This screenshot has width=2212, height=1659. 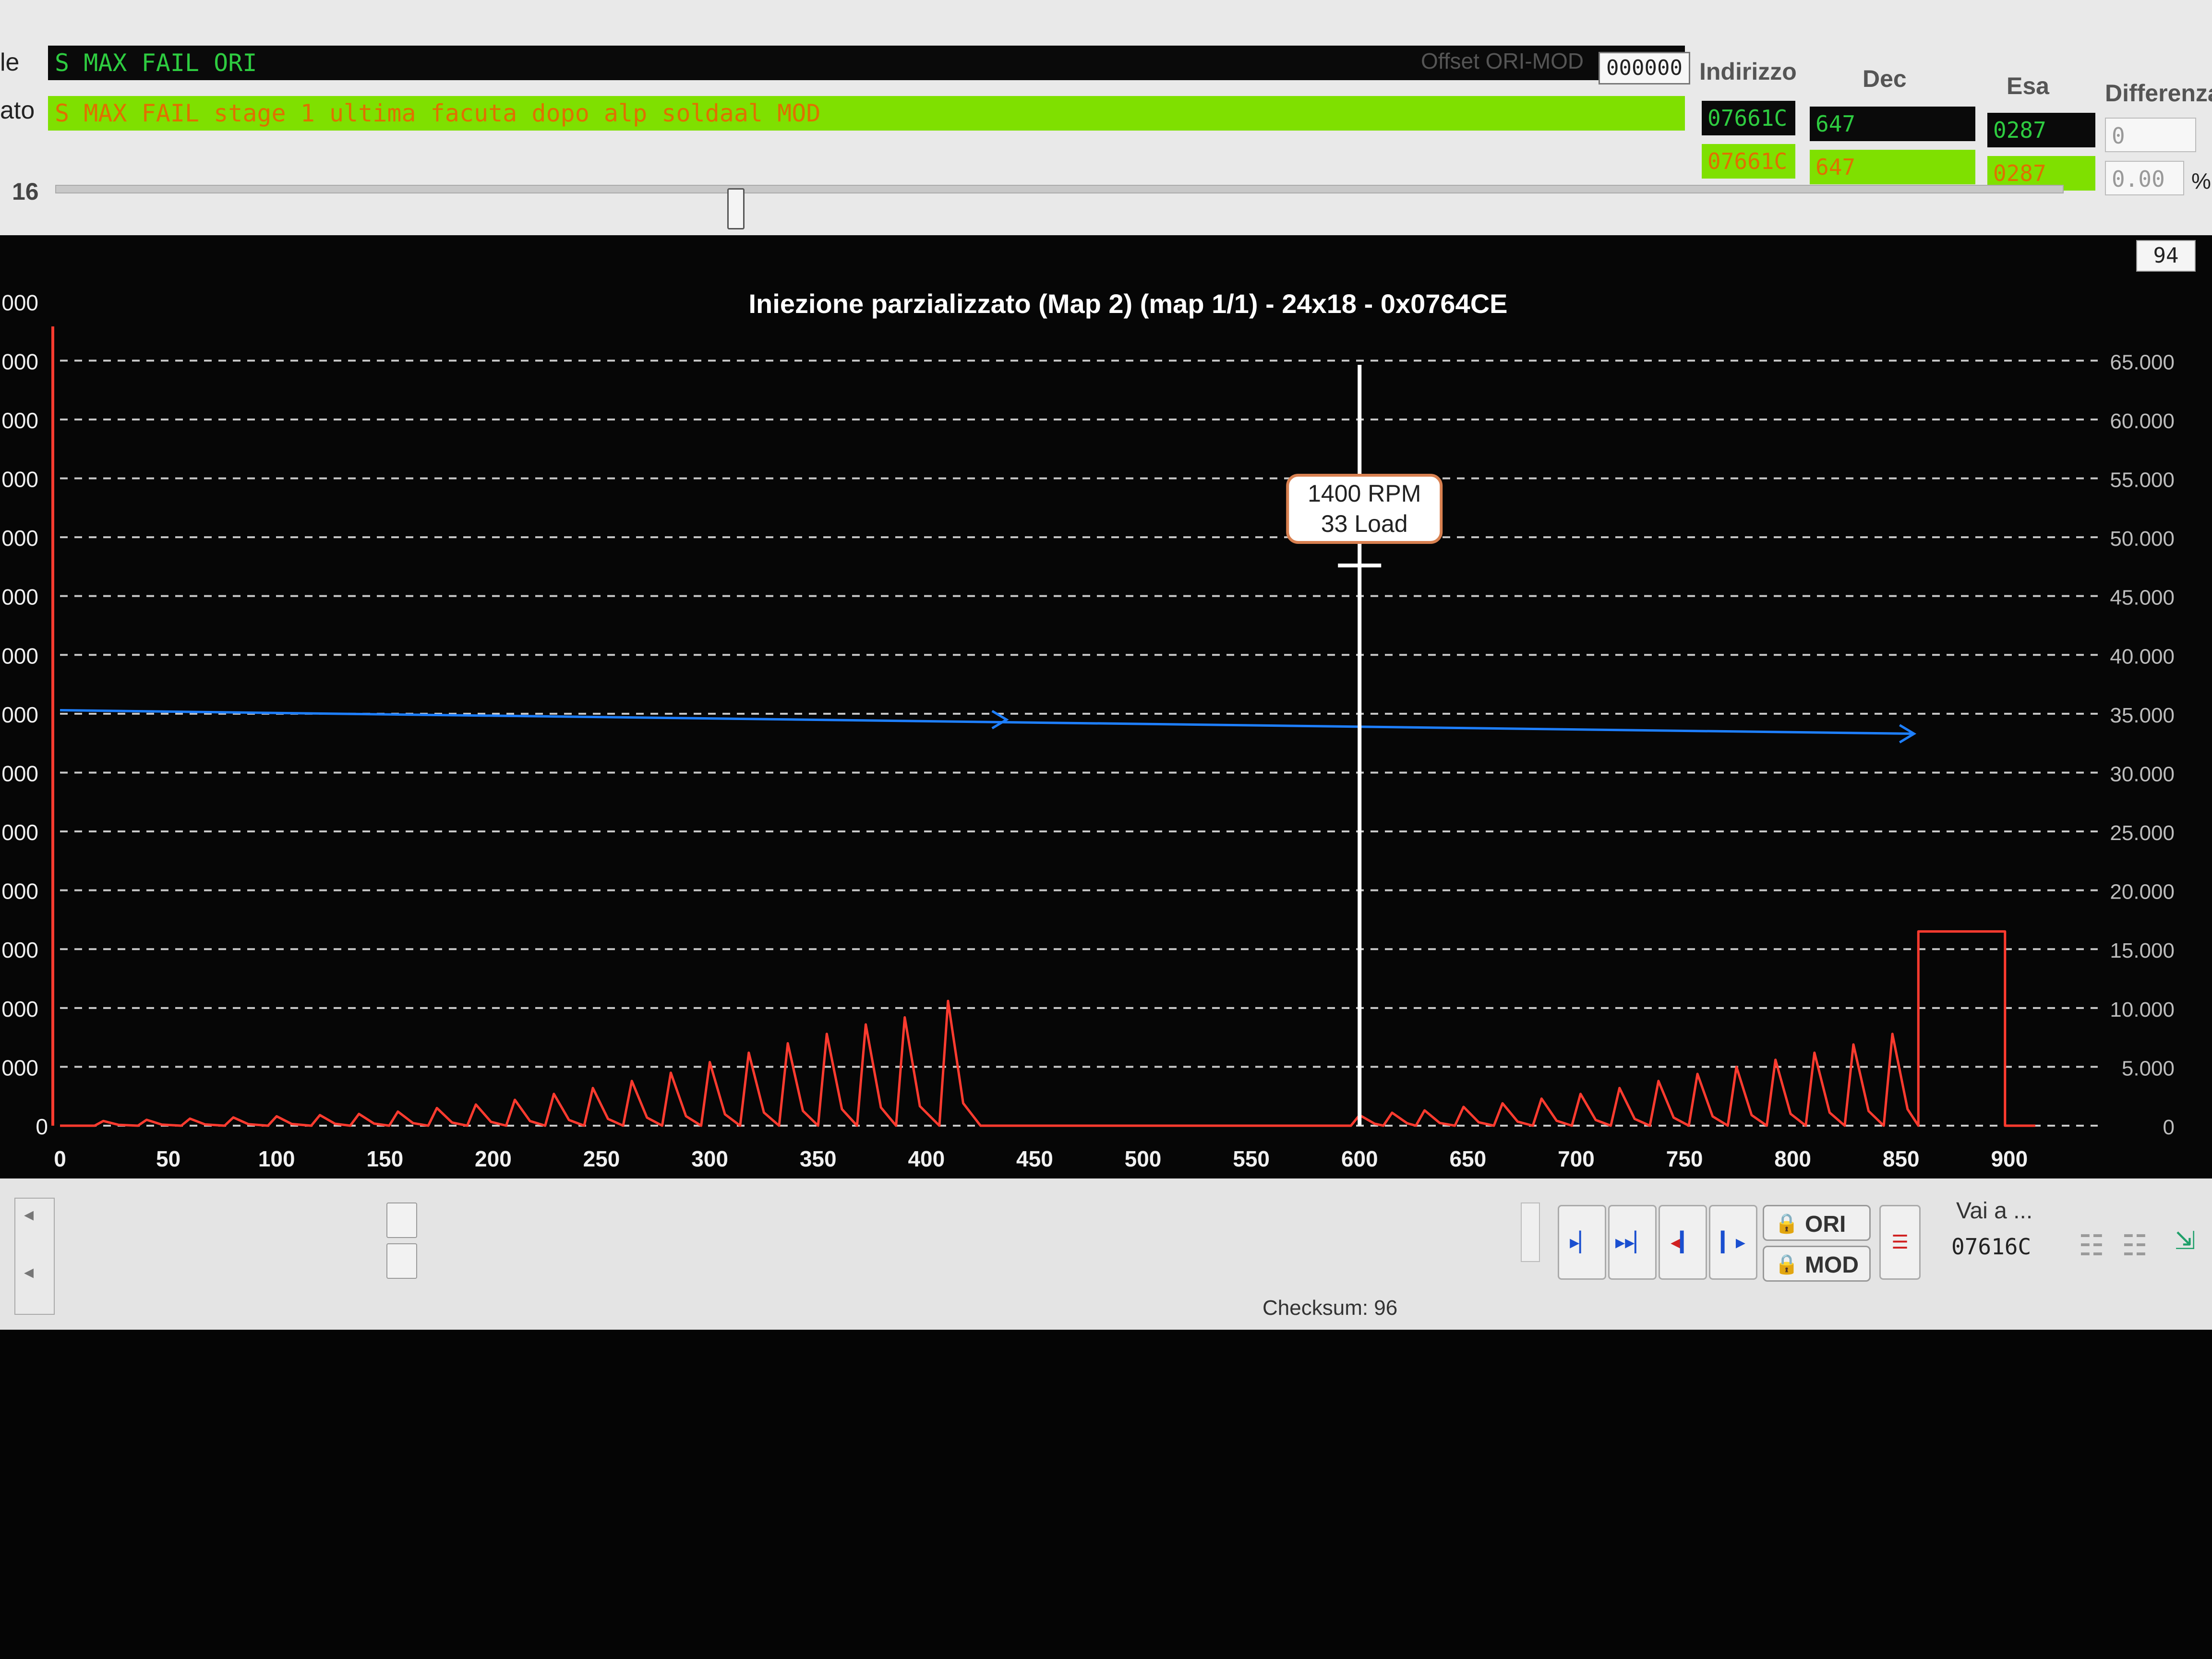 I want to click on y-right-tick-label: 35.000, so click(x=2142, y=716).